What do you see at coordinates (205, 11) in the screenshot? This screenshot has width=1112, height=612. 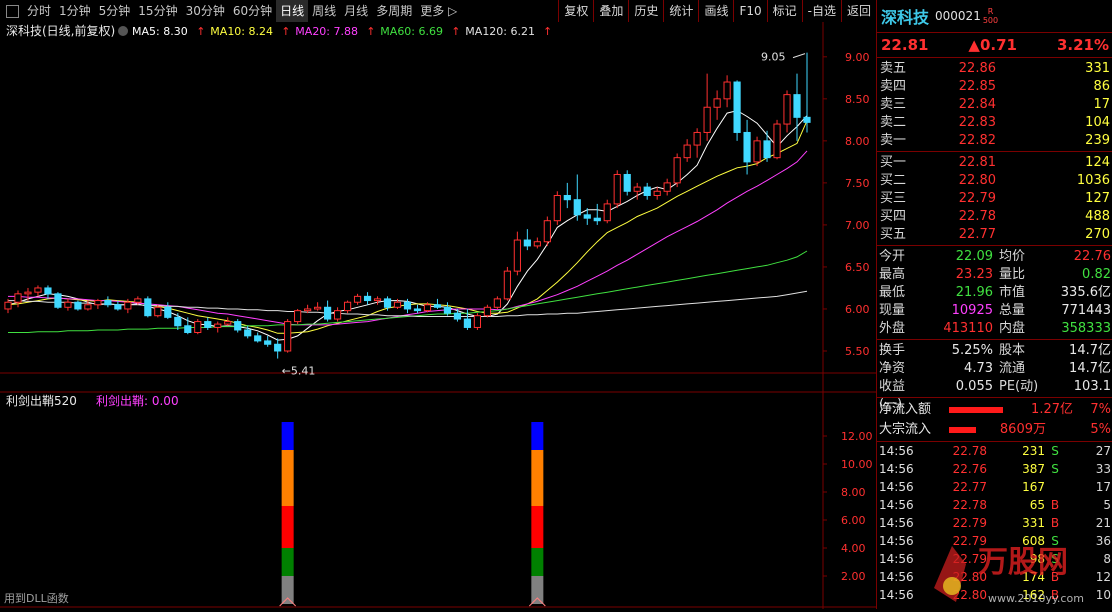 I see `period-tab: 30分钟` at bounding box center [205, 11].